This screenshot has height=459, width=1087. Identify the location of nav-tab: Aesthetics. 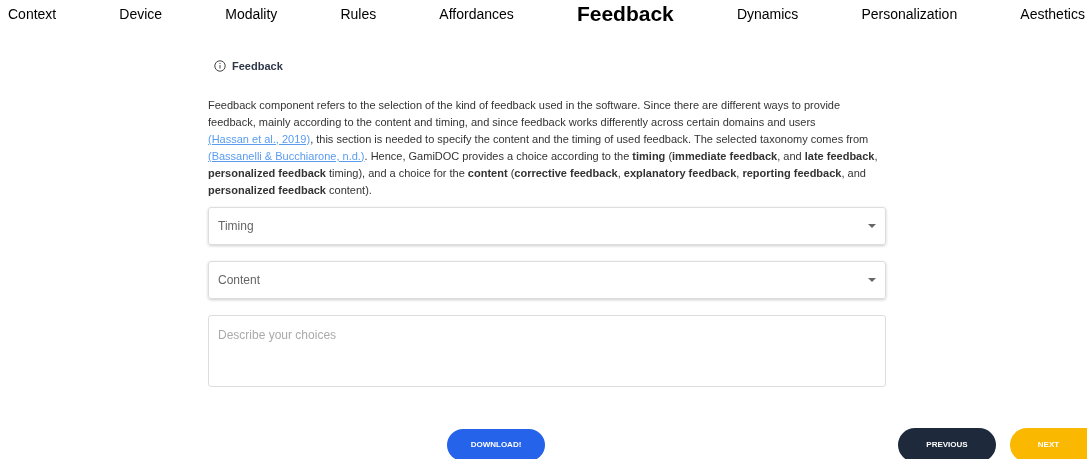
(1052, 14).